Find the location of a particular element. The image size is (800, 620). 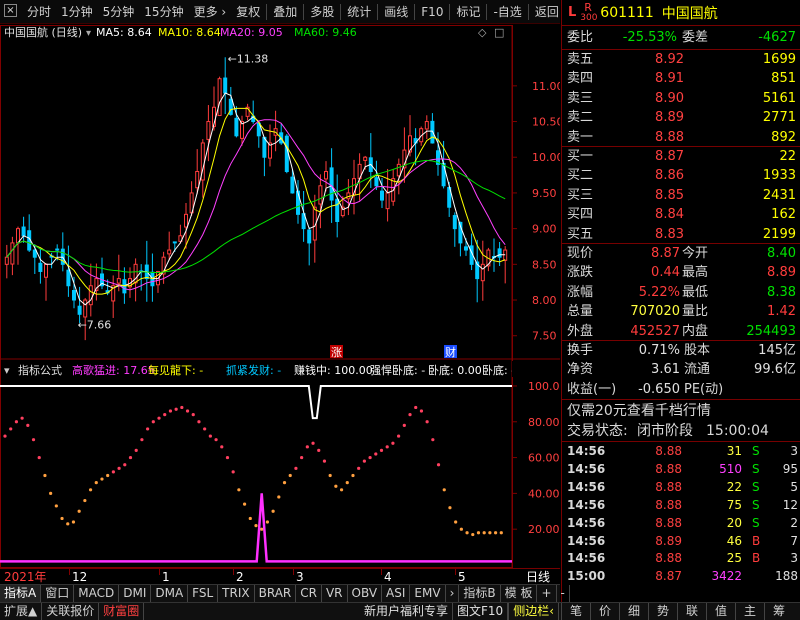

high-label: ←11.38 is located at coordinates (248, 59).